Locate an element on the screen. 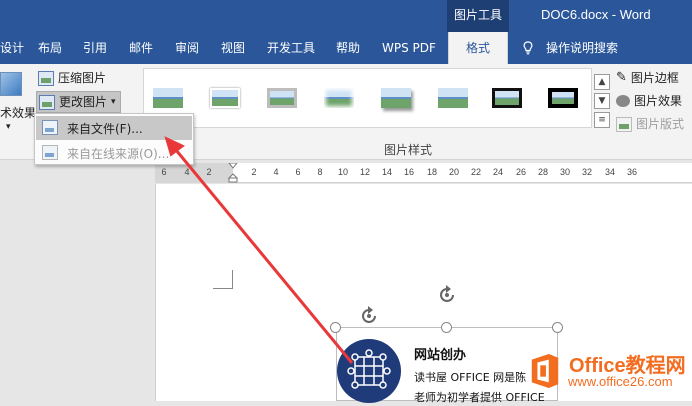  compress-label: 压缩图片 is located at coordinates (82, 78).